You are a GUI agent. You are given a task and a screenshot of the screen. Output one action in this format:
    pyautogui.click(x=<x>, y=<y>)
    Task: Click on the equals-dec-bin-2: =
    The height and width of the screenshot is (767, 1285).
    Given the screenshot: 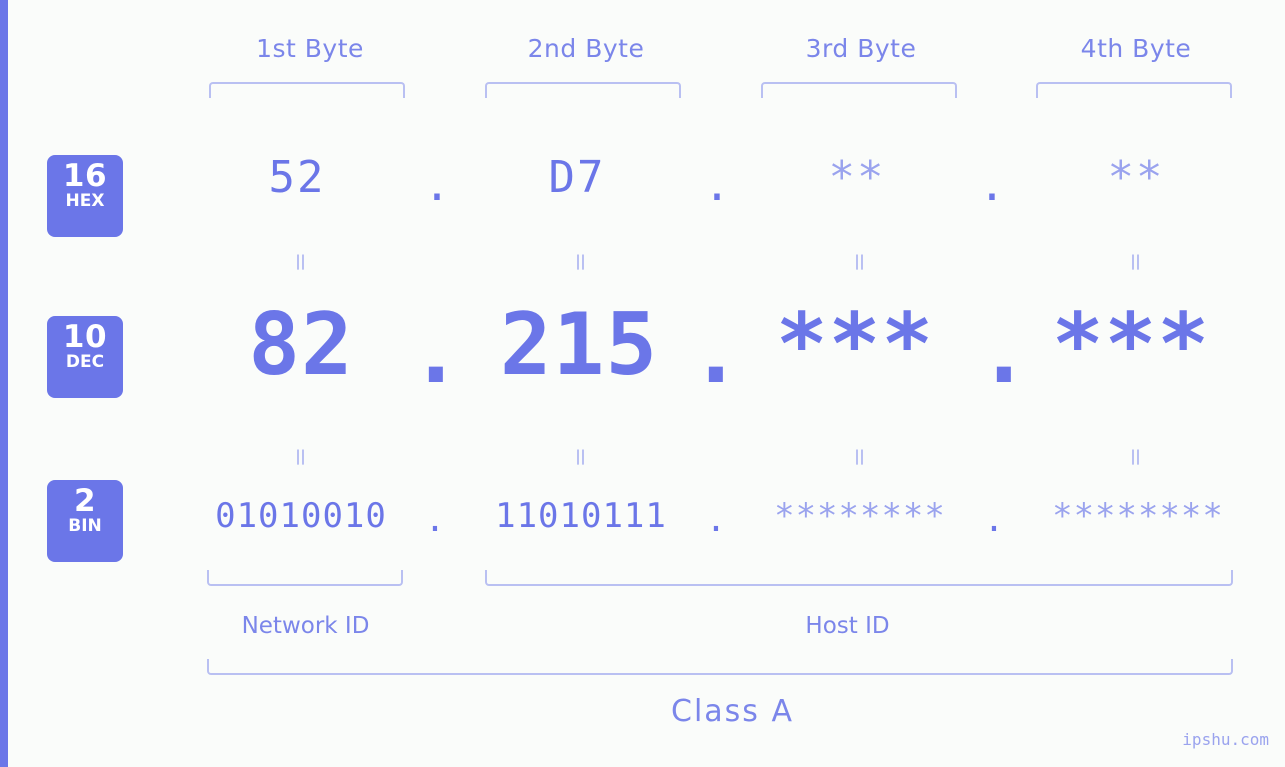 What is the action you would take?
    pyautogui.click(x=581, y=457)
    